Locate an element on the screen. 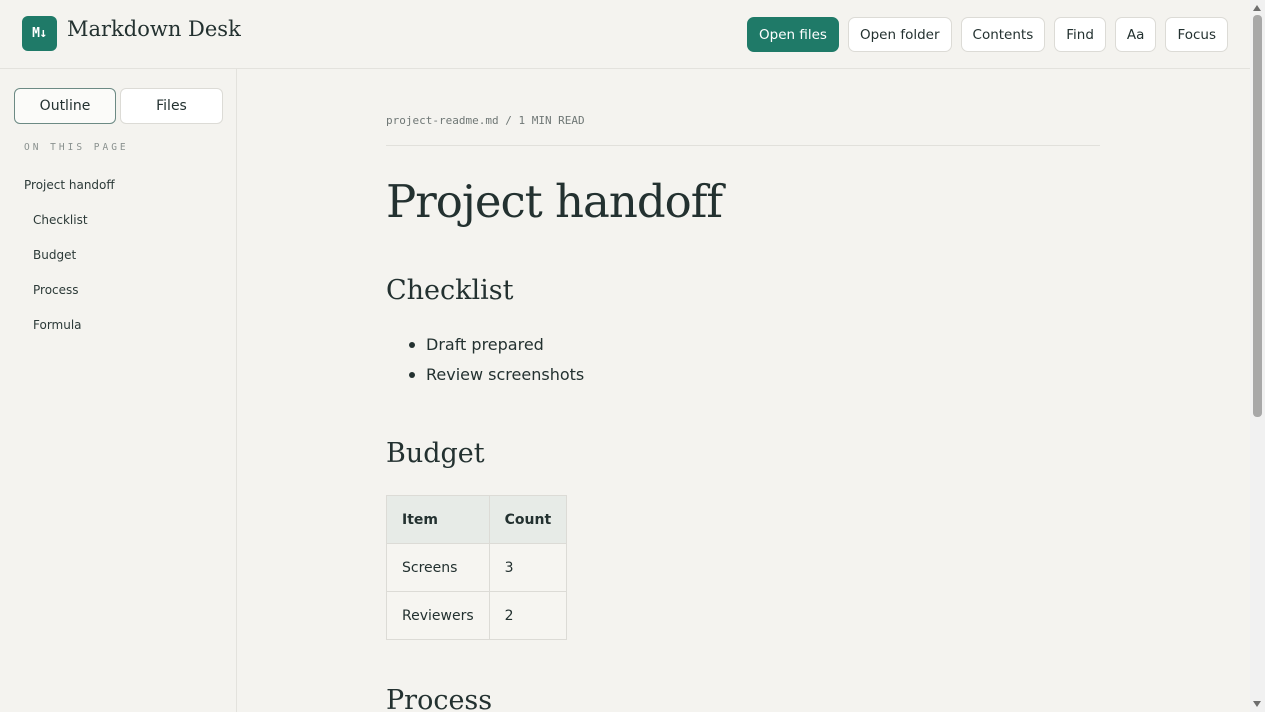 The height and width of the screenshot is (712, 1265). table-cell: Screens is located at coordinates (438, 567).